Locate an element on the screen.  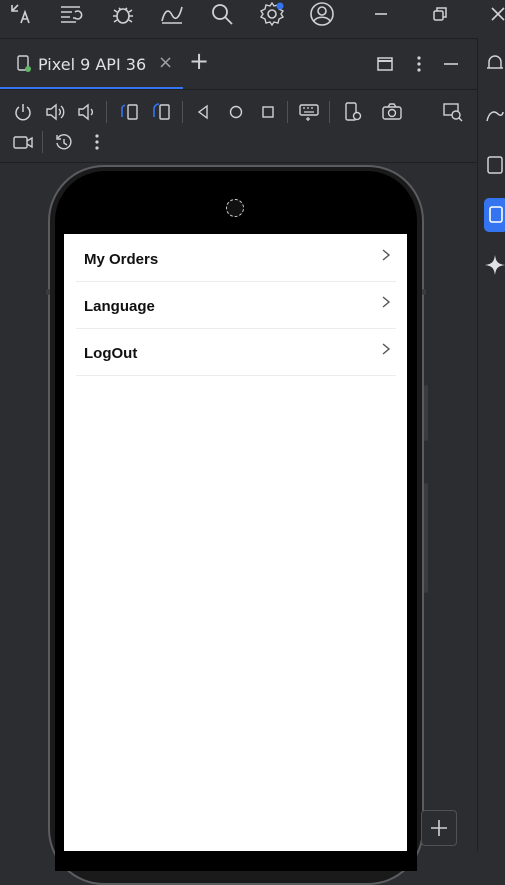
zoom-icon is located at coordinates (453, 112).